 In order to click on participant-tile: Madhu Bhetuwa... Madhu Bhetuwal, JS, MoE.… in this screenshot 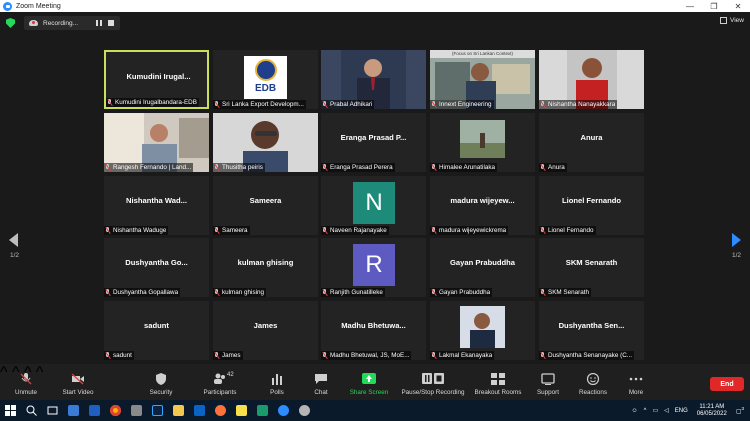, I will do `click(373, 330)`.